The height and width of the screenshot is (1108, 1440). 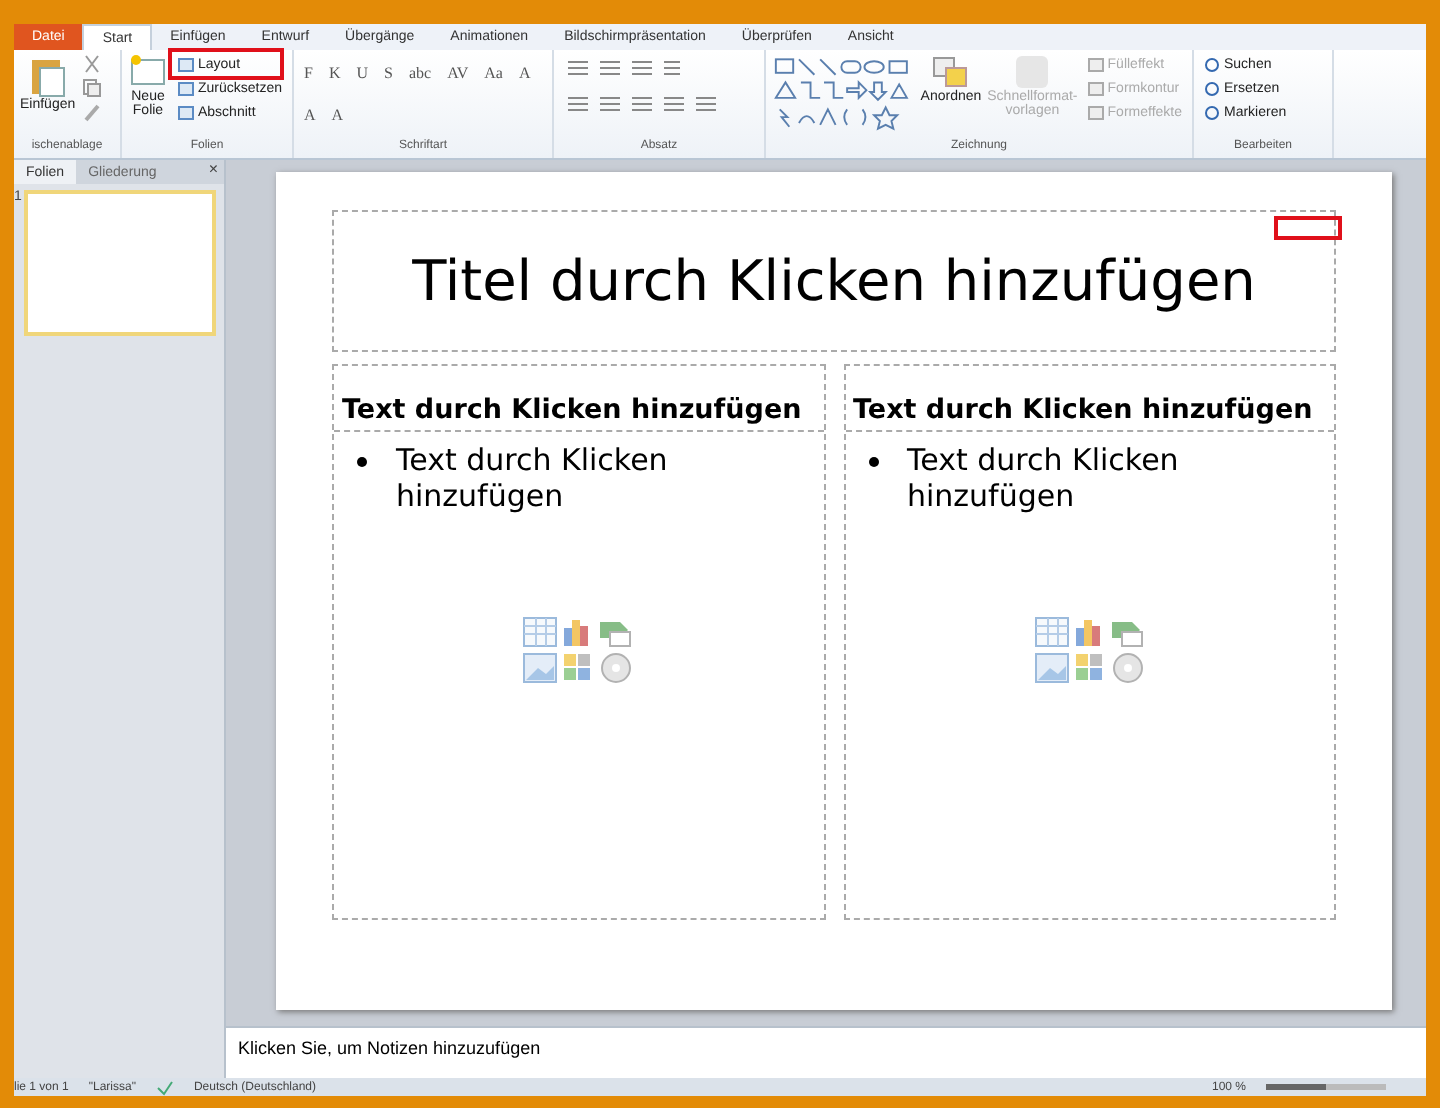 I want to click on copy-icon, so click(x=91, y=88).